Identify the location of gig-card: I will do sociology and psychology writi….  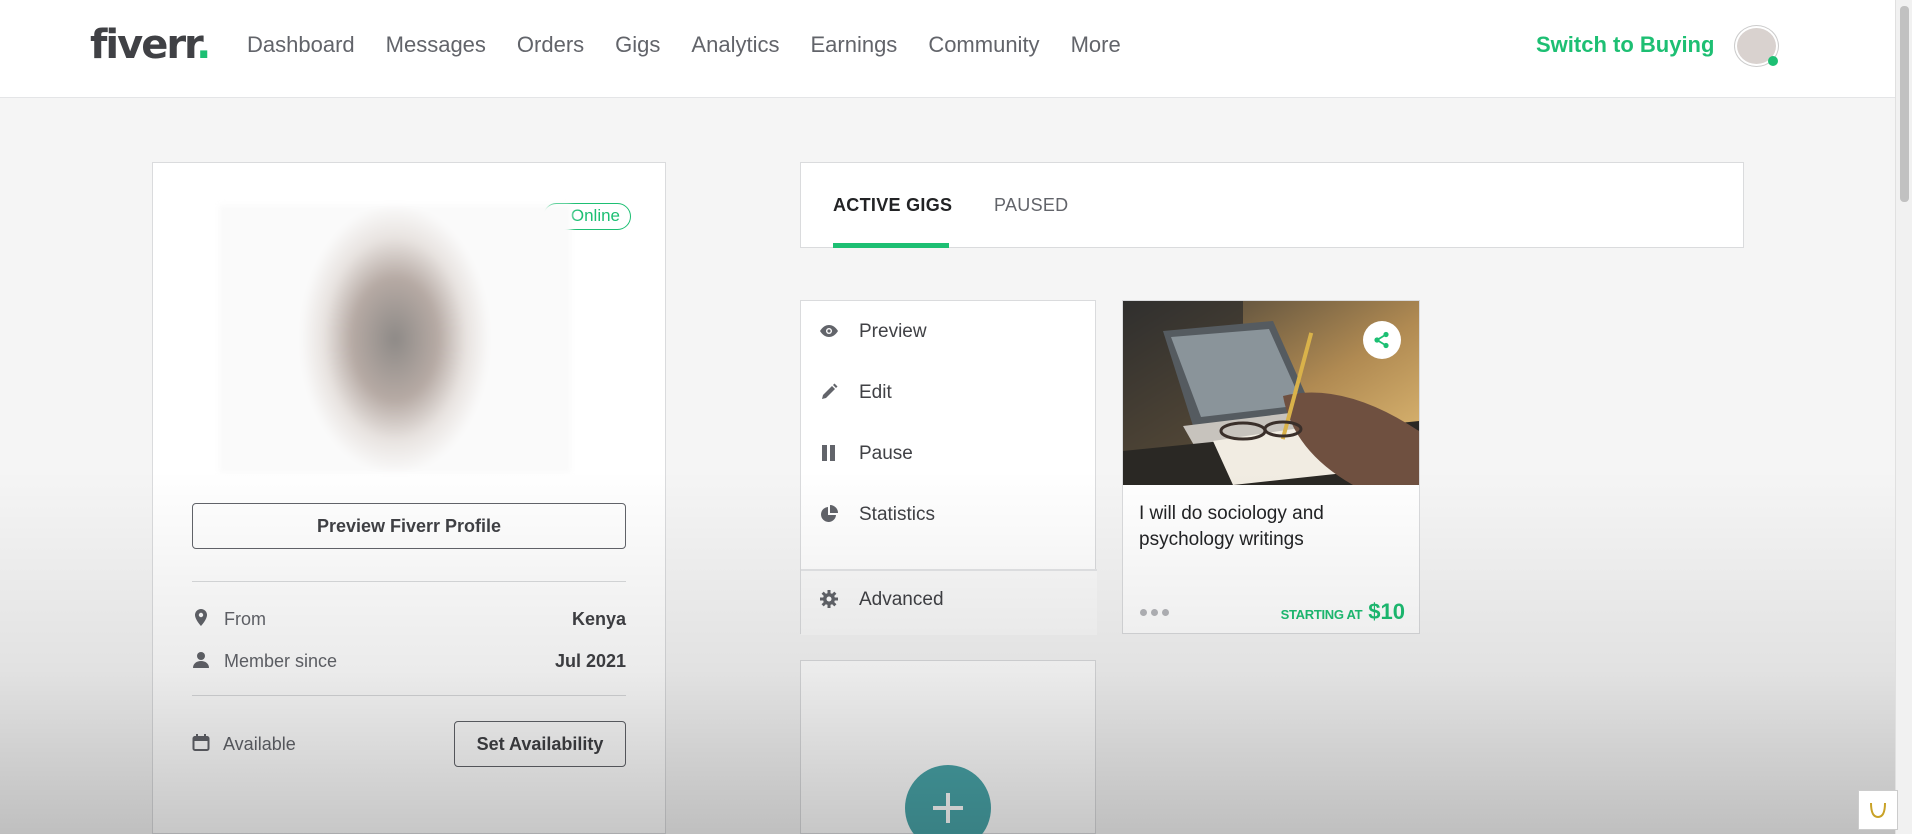
(1271, 467).